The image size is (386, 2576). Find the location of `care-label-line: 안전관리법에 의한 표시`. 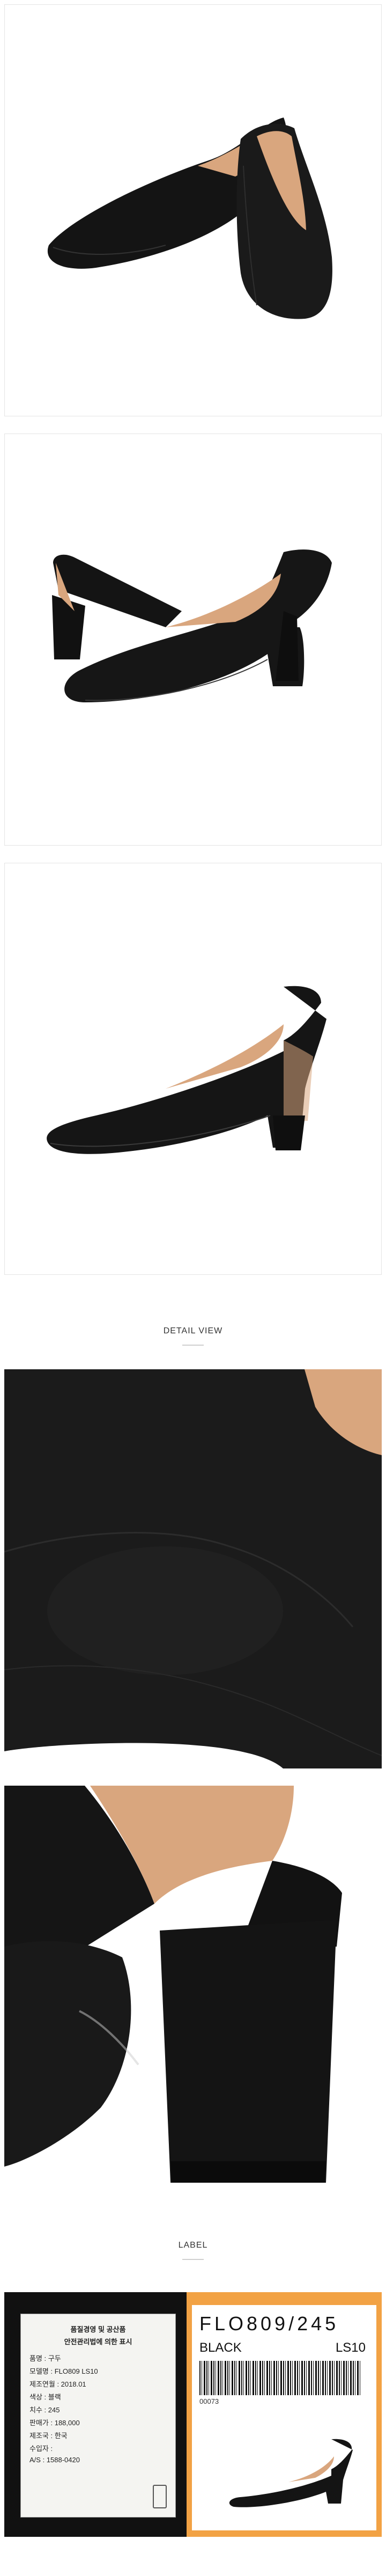

care-label-line: 안전관리법에 의한 표시 is located at coordinates (98, 2342).